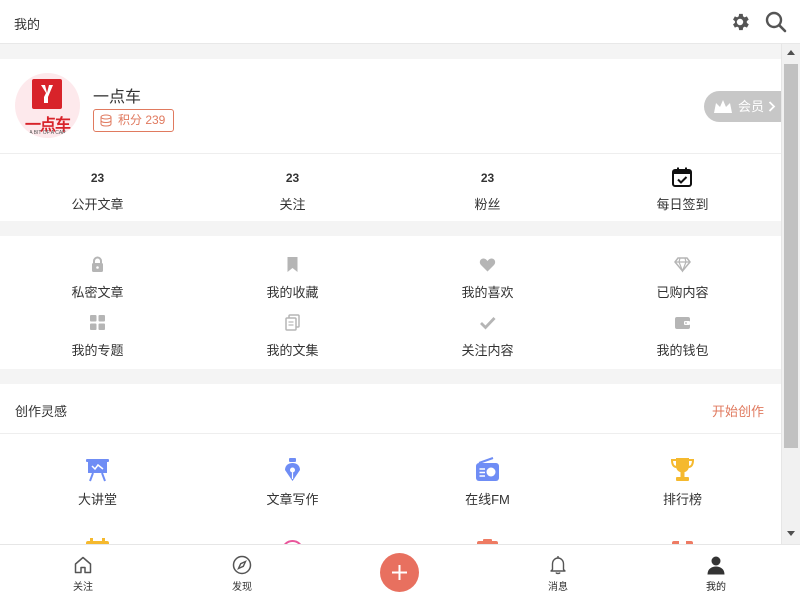 The height and width of the screenshot is (600, 800). I want to click on search-icon, so click(776, 22).